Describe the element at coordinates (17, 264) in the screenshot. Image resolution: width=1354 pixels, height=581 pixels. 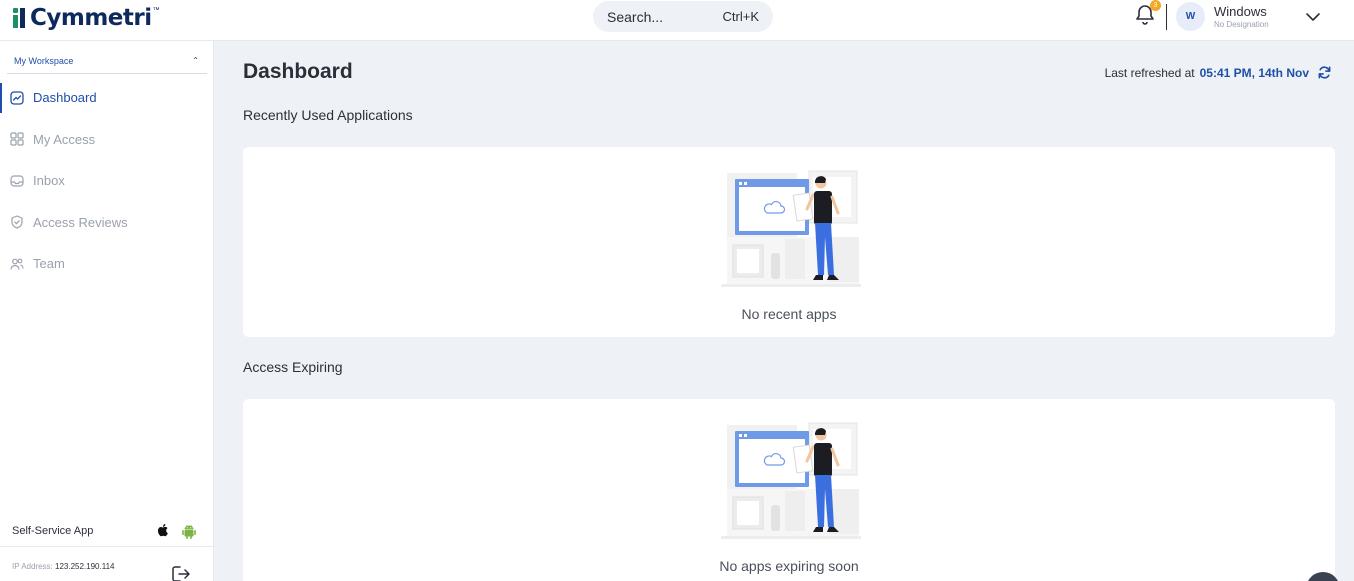
I see `users-icon` at that location.